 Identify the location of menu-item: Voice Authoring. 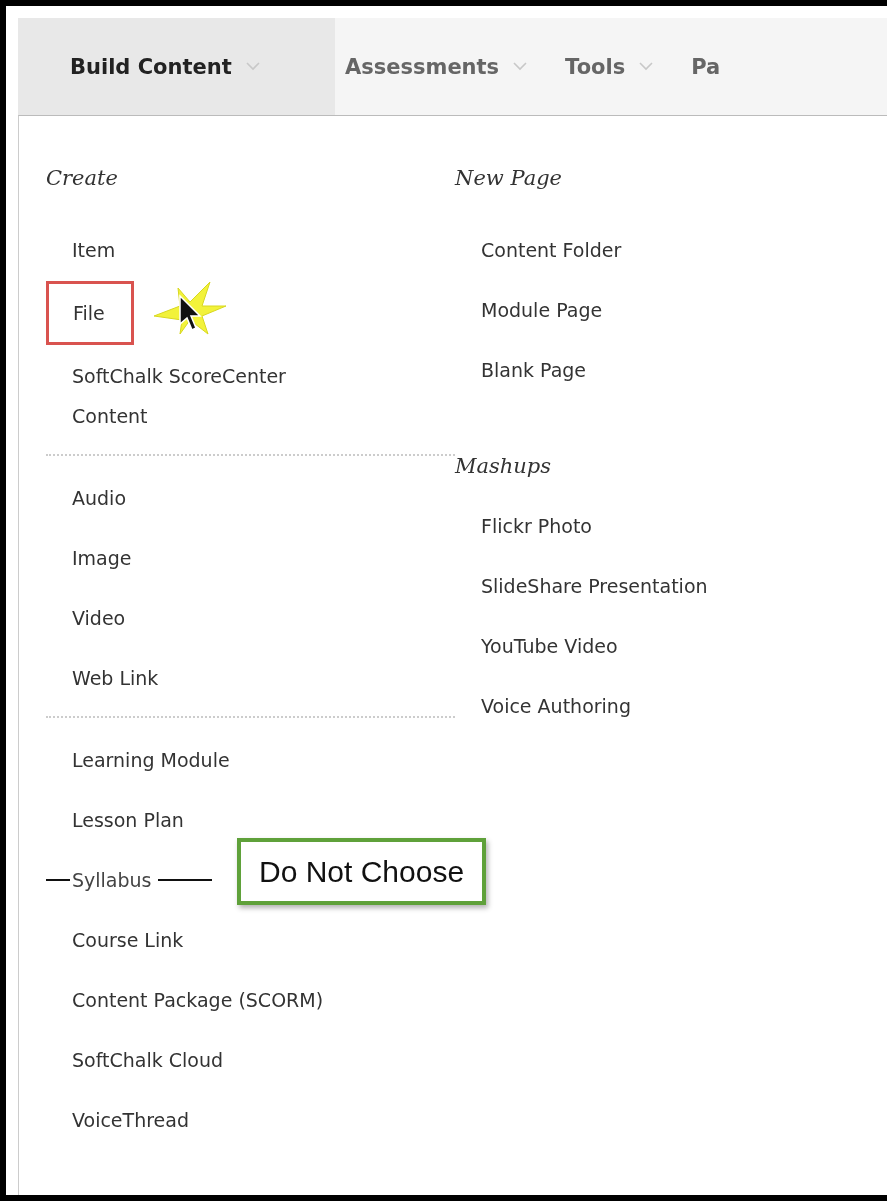
(556, 706).